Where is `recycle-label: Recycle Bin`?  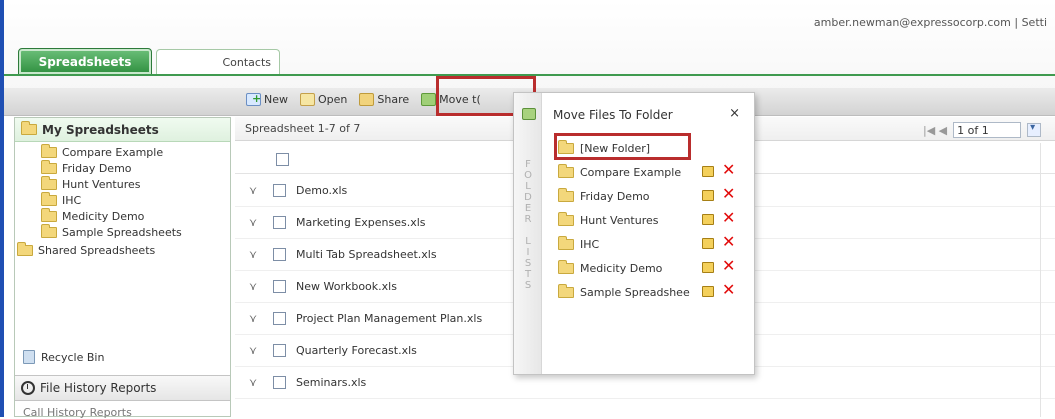
recycle-label: Recycle Bin is located at coordinates (73, 357).